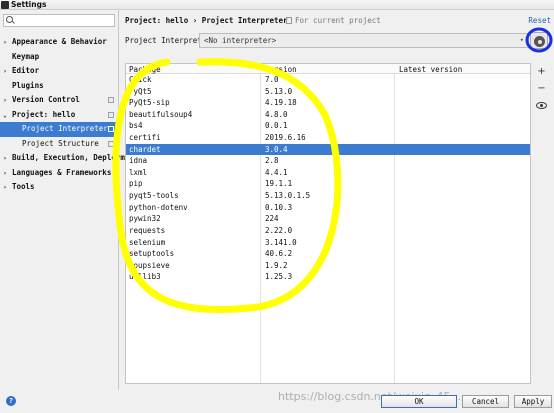  I want to click on table-row: requests 2.22.0, so click(328, 231).